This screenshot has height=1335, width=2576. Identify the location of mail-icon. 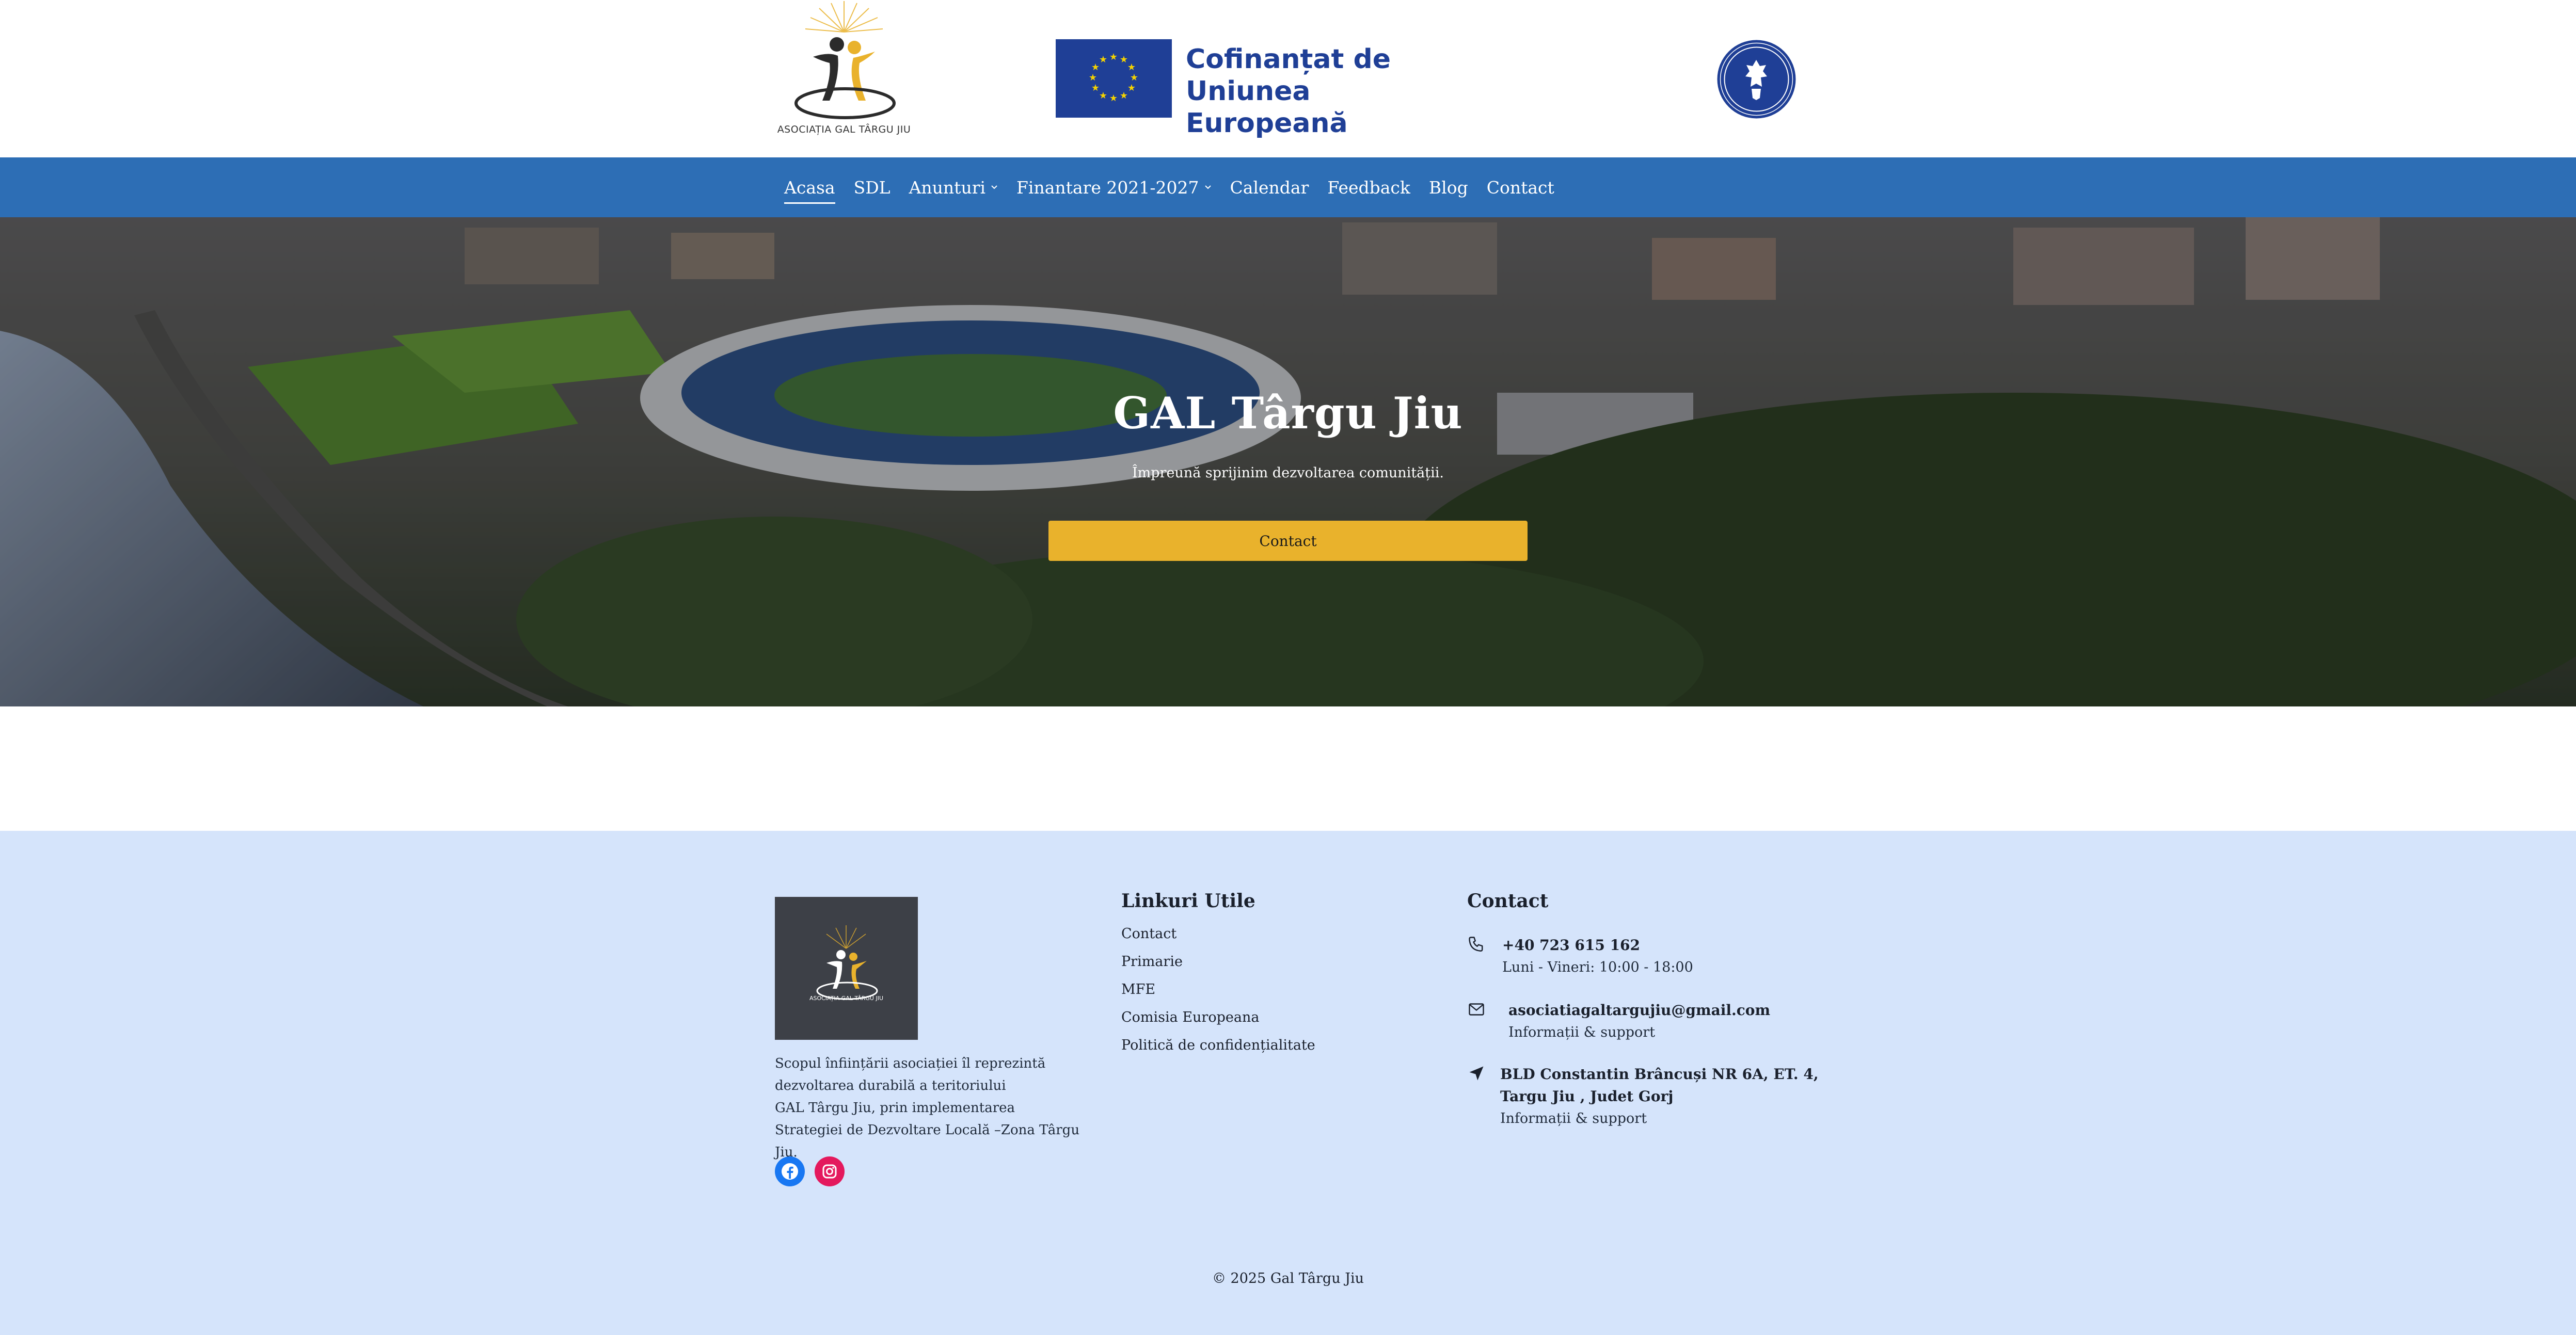
(1476, 1009).